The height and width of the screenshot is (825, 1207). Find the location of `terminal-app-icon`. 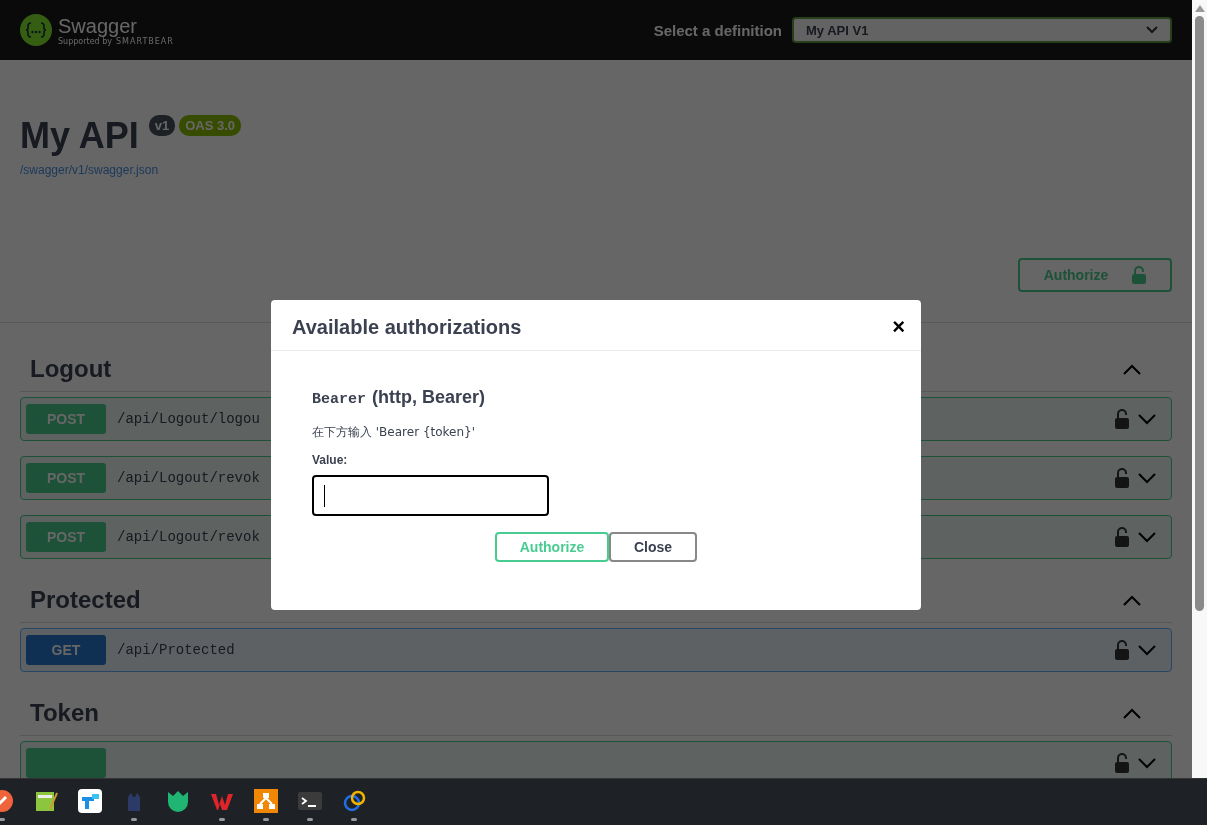

terminal-app-icon is located at coordinates (310, 801).